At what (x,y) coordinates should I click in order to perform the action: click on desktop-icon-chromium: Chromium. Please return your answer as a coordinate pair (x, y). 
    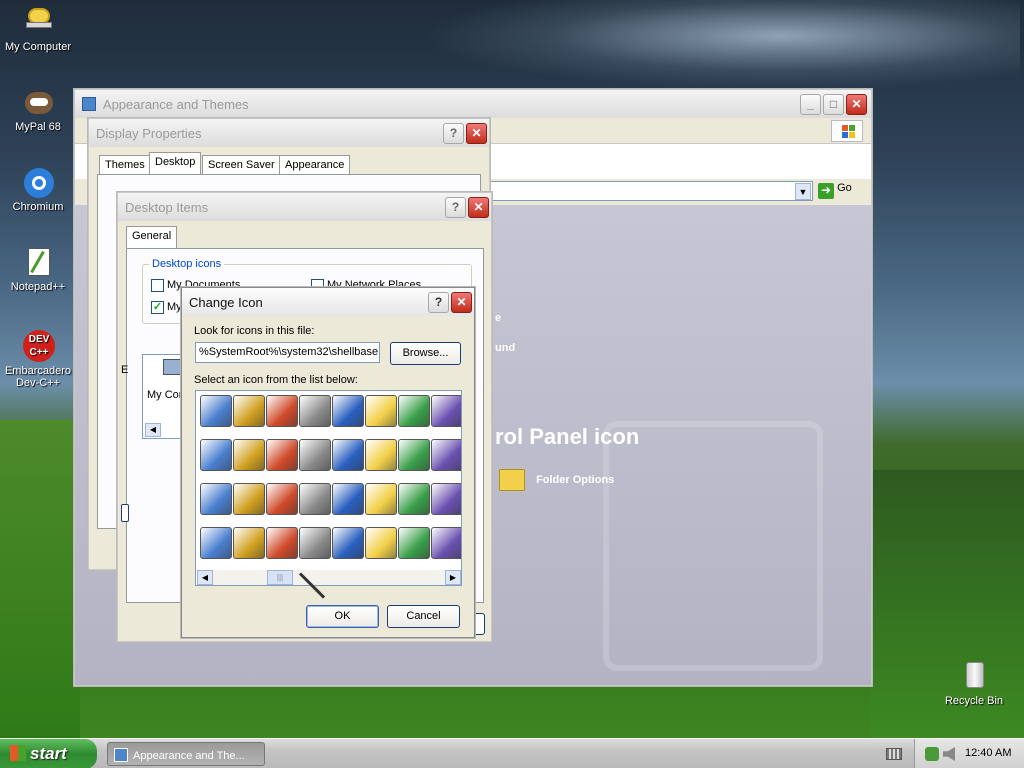
    Looking at the image, I should click on (39, 189).